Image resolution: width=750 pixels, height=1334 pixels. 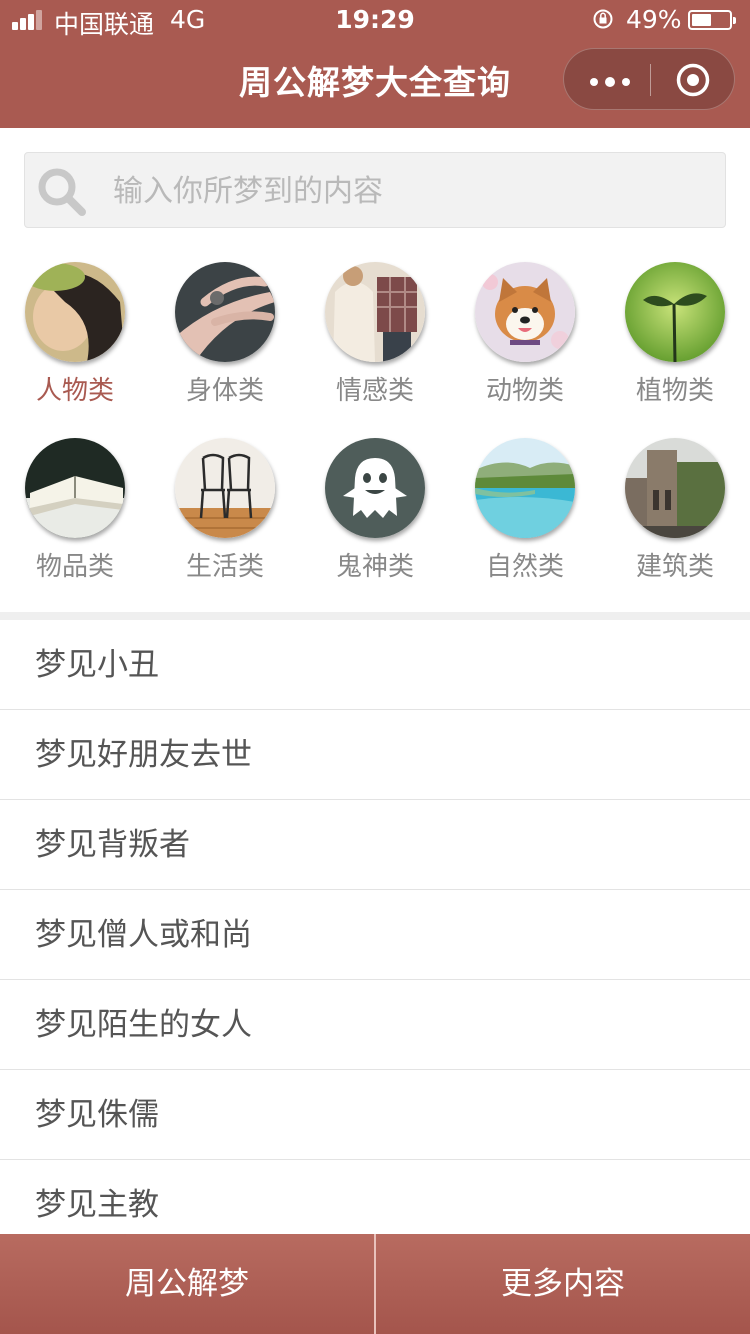 I want to click on object-image, so click(x=75, y=488).